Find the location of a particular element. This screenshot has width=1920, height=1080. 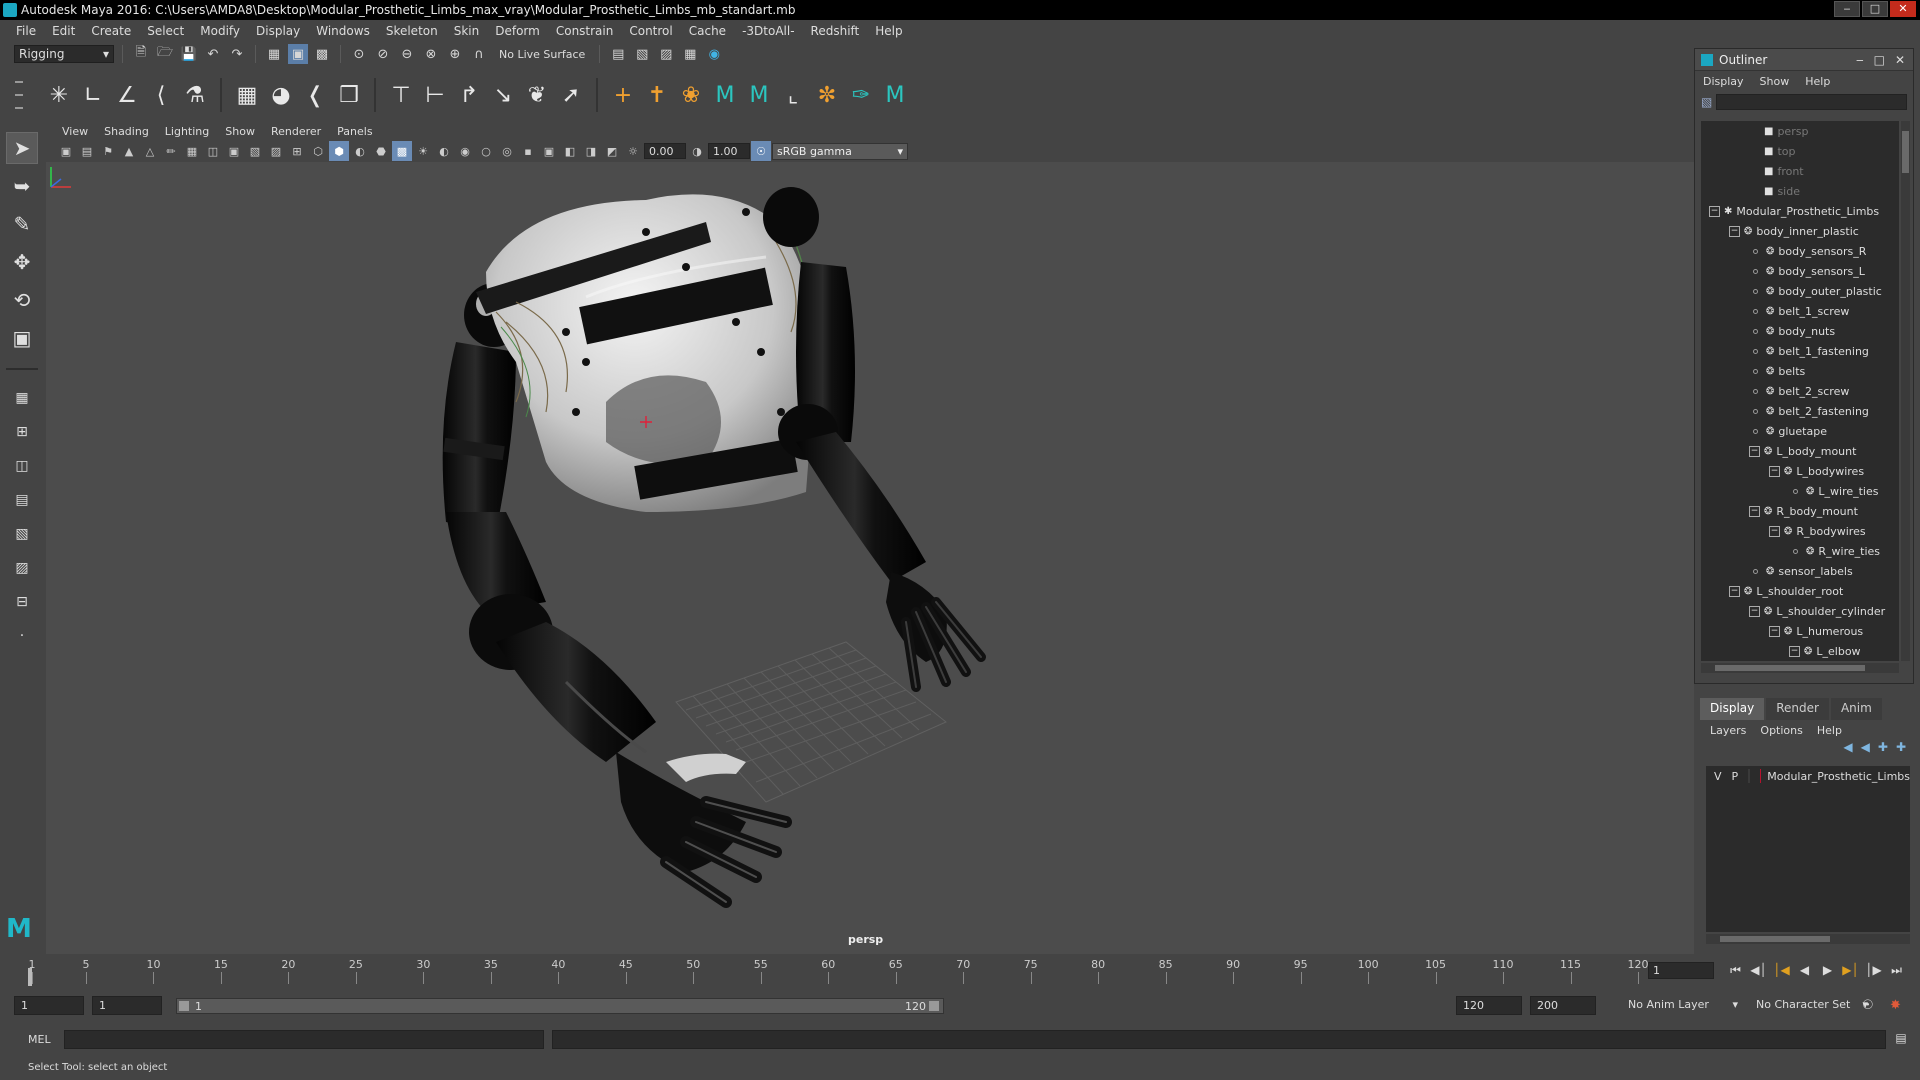

outliner-menu-display: Display is located at coordinates (1723, 81).